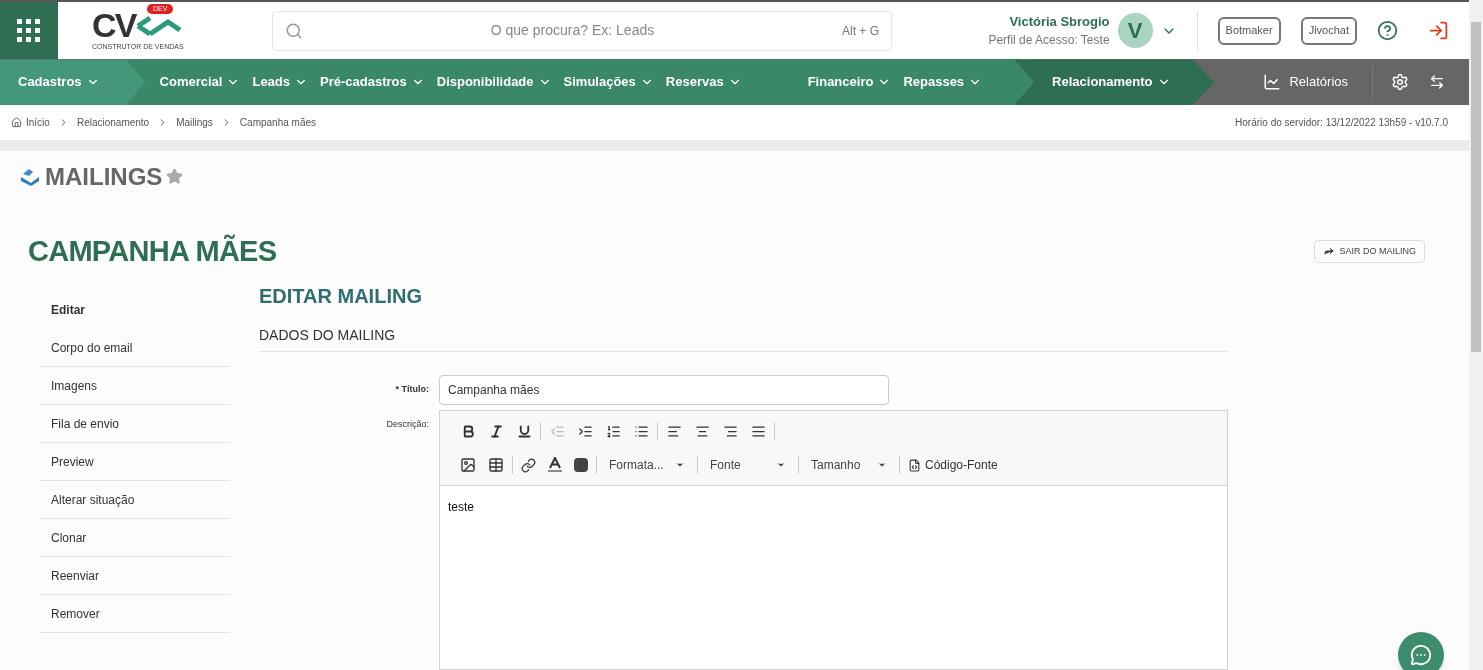 Image resolution: width=1483 pixels, height=670 pixels. I want to click on title-input: Campanha mães, so click(664, 390).